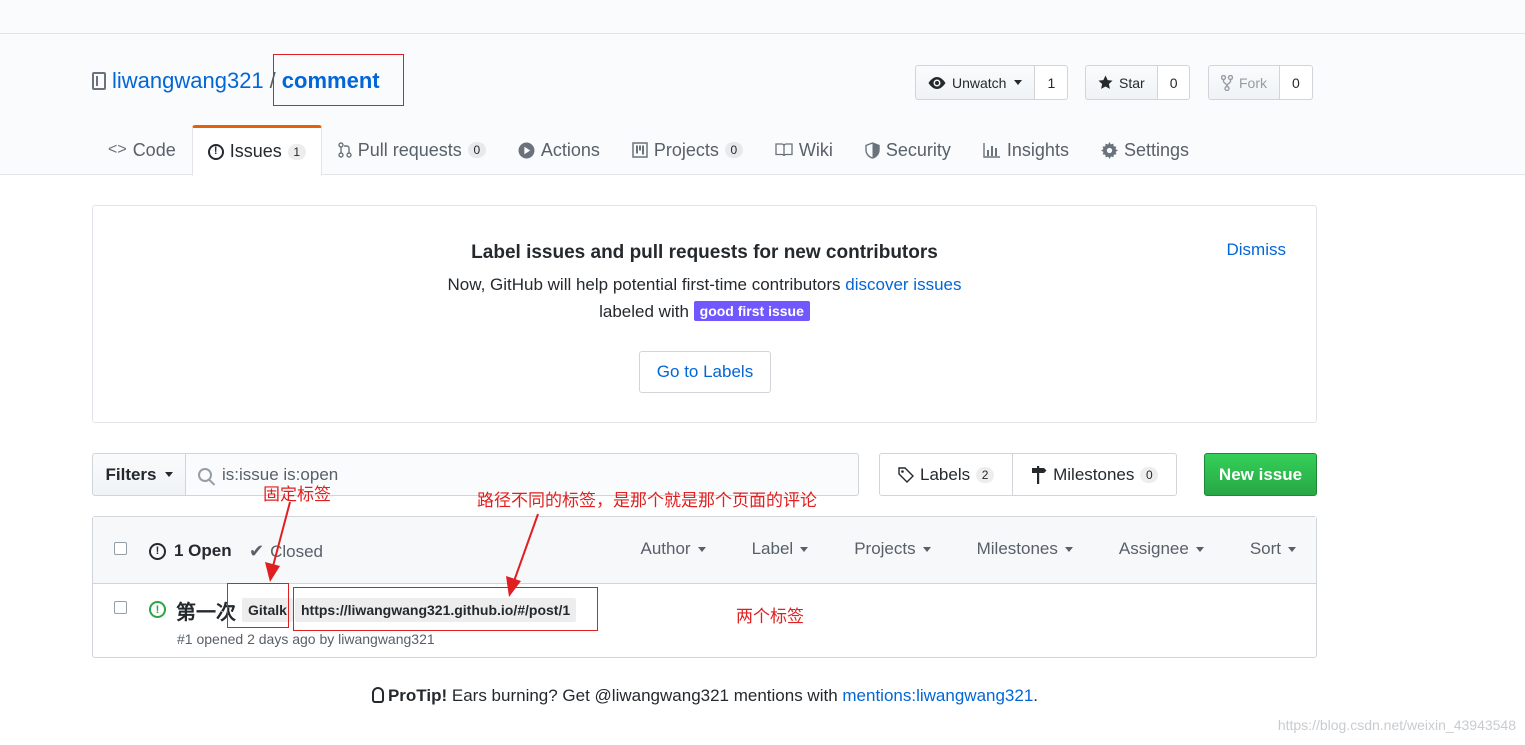 The height and width of the screenshot is (745, 1525). Describe the element at coordinates (770, 617) in the screenshot. I see `annotation-two-labels: 两个标签` at that location.